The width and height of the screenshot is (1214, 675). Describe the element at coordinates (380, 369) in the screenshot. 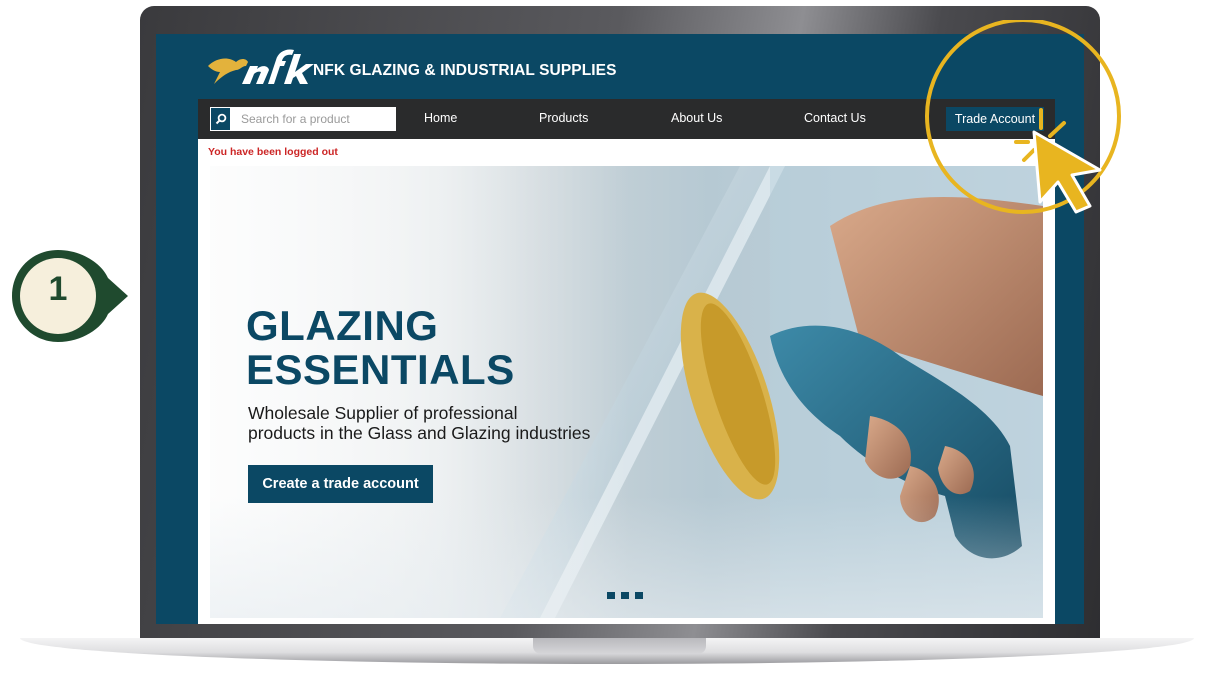

I see `hero-title-line2: ESSENTIALS` at that location.